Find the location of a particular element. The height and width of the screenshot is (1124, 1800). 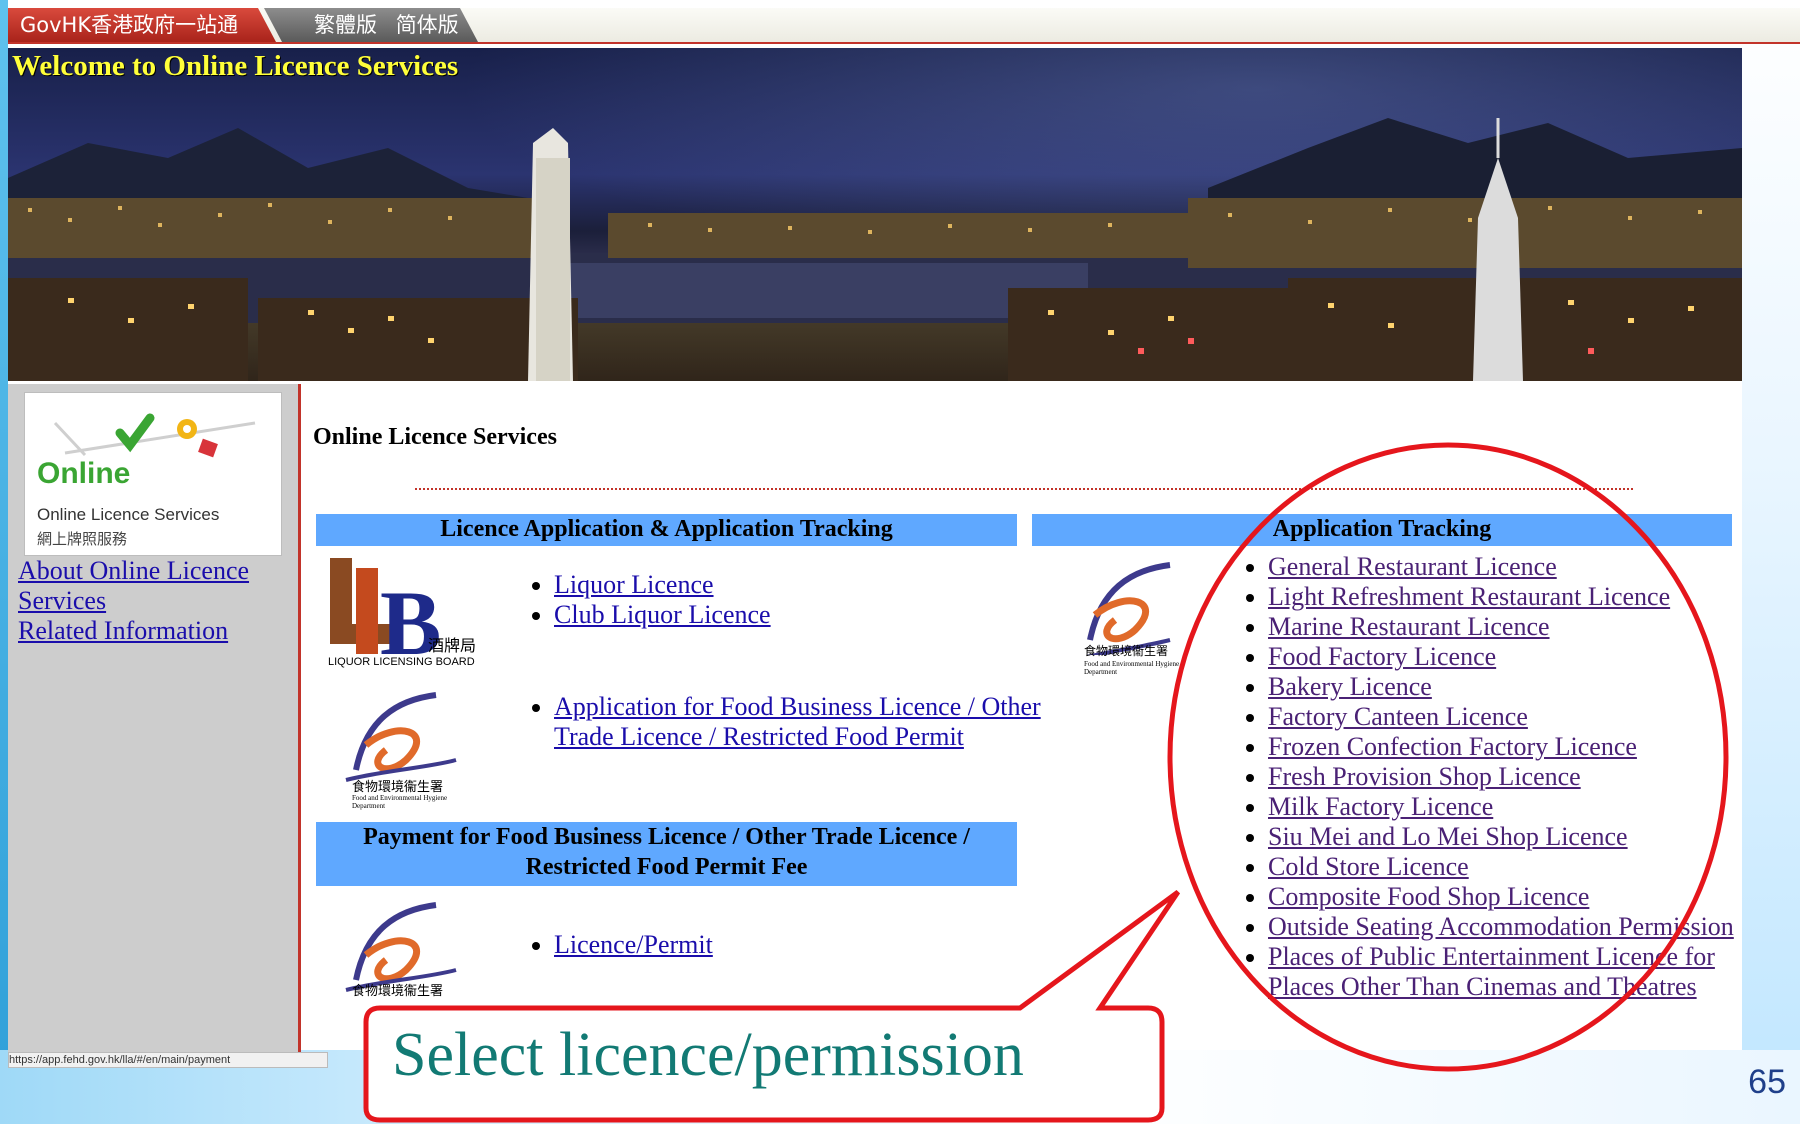

tracking-composite-food-link: Composite Food Shop Licence is located at coordinates (1428, 896).